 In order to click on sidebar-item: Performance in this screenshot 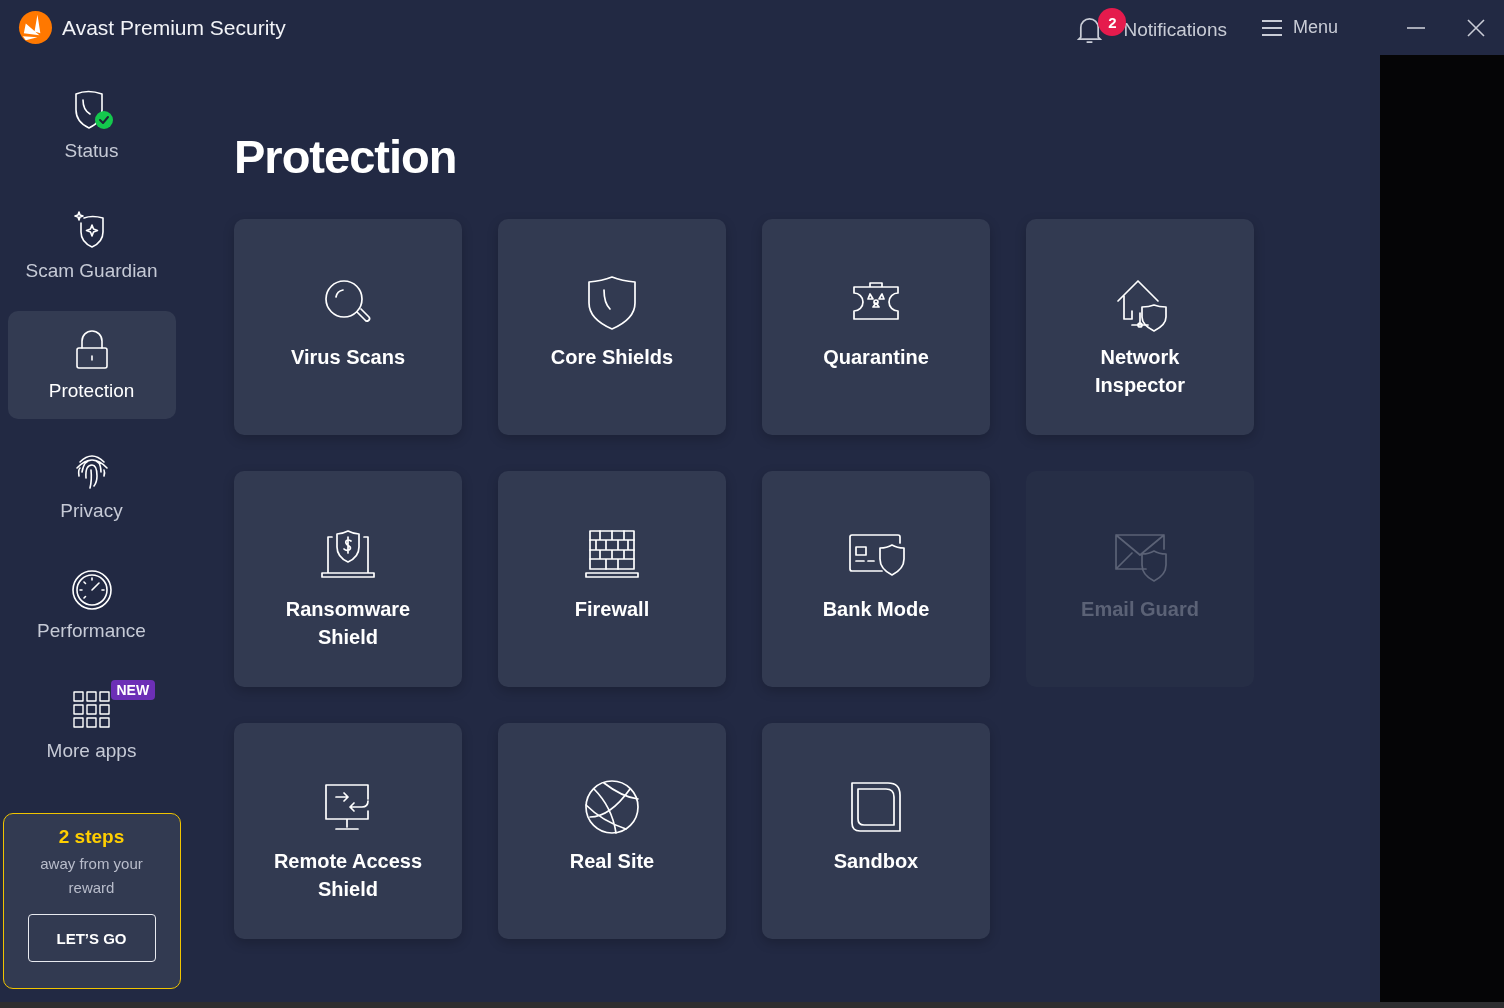, I will do `click(91, 605)`.